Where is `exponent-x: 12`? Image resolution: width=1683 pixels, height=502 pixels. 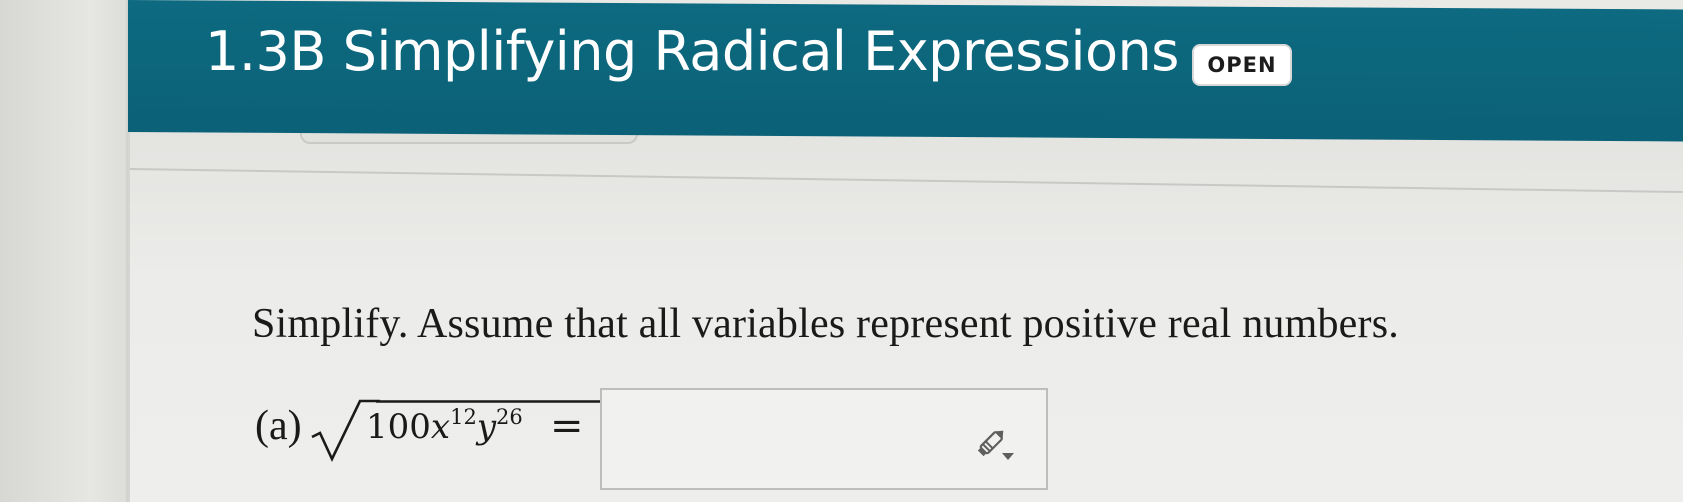 exponent-x: 12 is located at coordinates (463, 416).